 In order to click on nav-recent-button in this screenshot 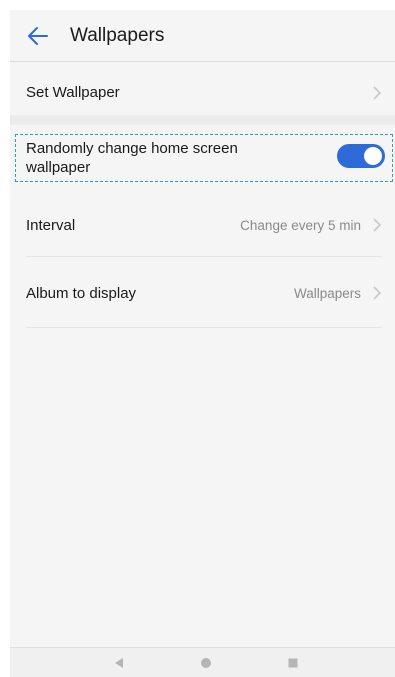, I will do `click(293, 663)`.